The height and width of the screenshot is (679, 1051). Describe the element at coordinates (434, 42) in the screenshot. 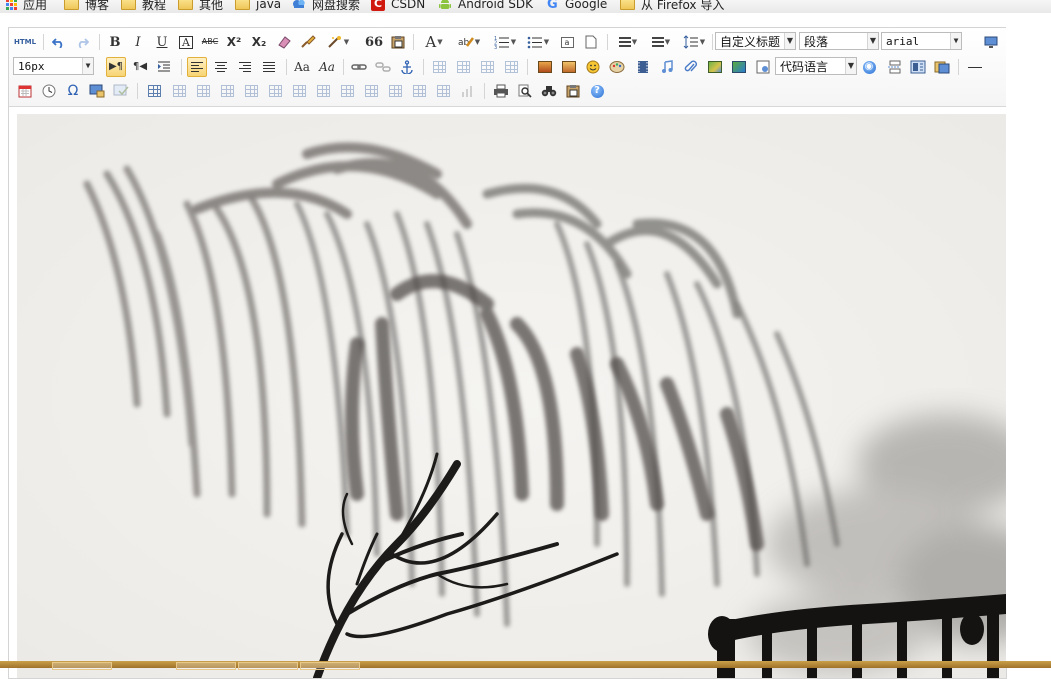

I see `font-color-button: A ▼` at that location.